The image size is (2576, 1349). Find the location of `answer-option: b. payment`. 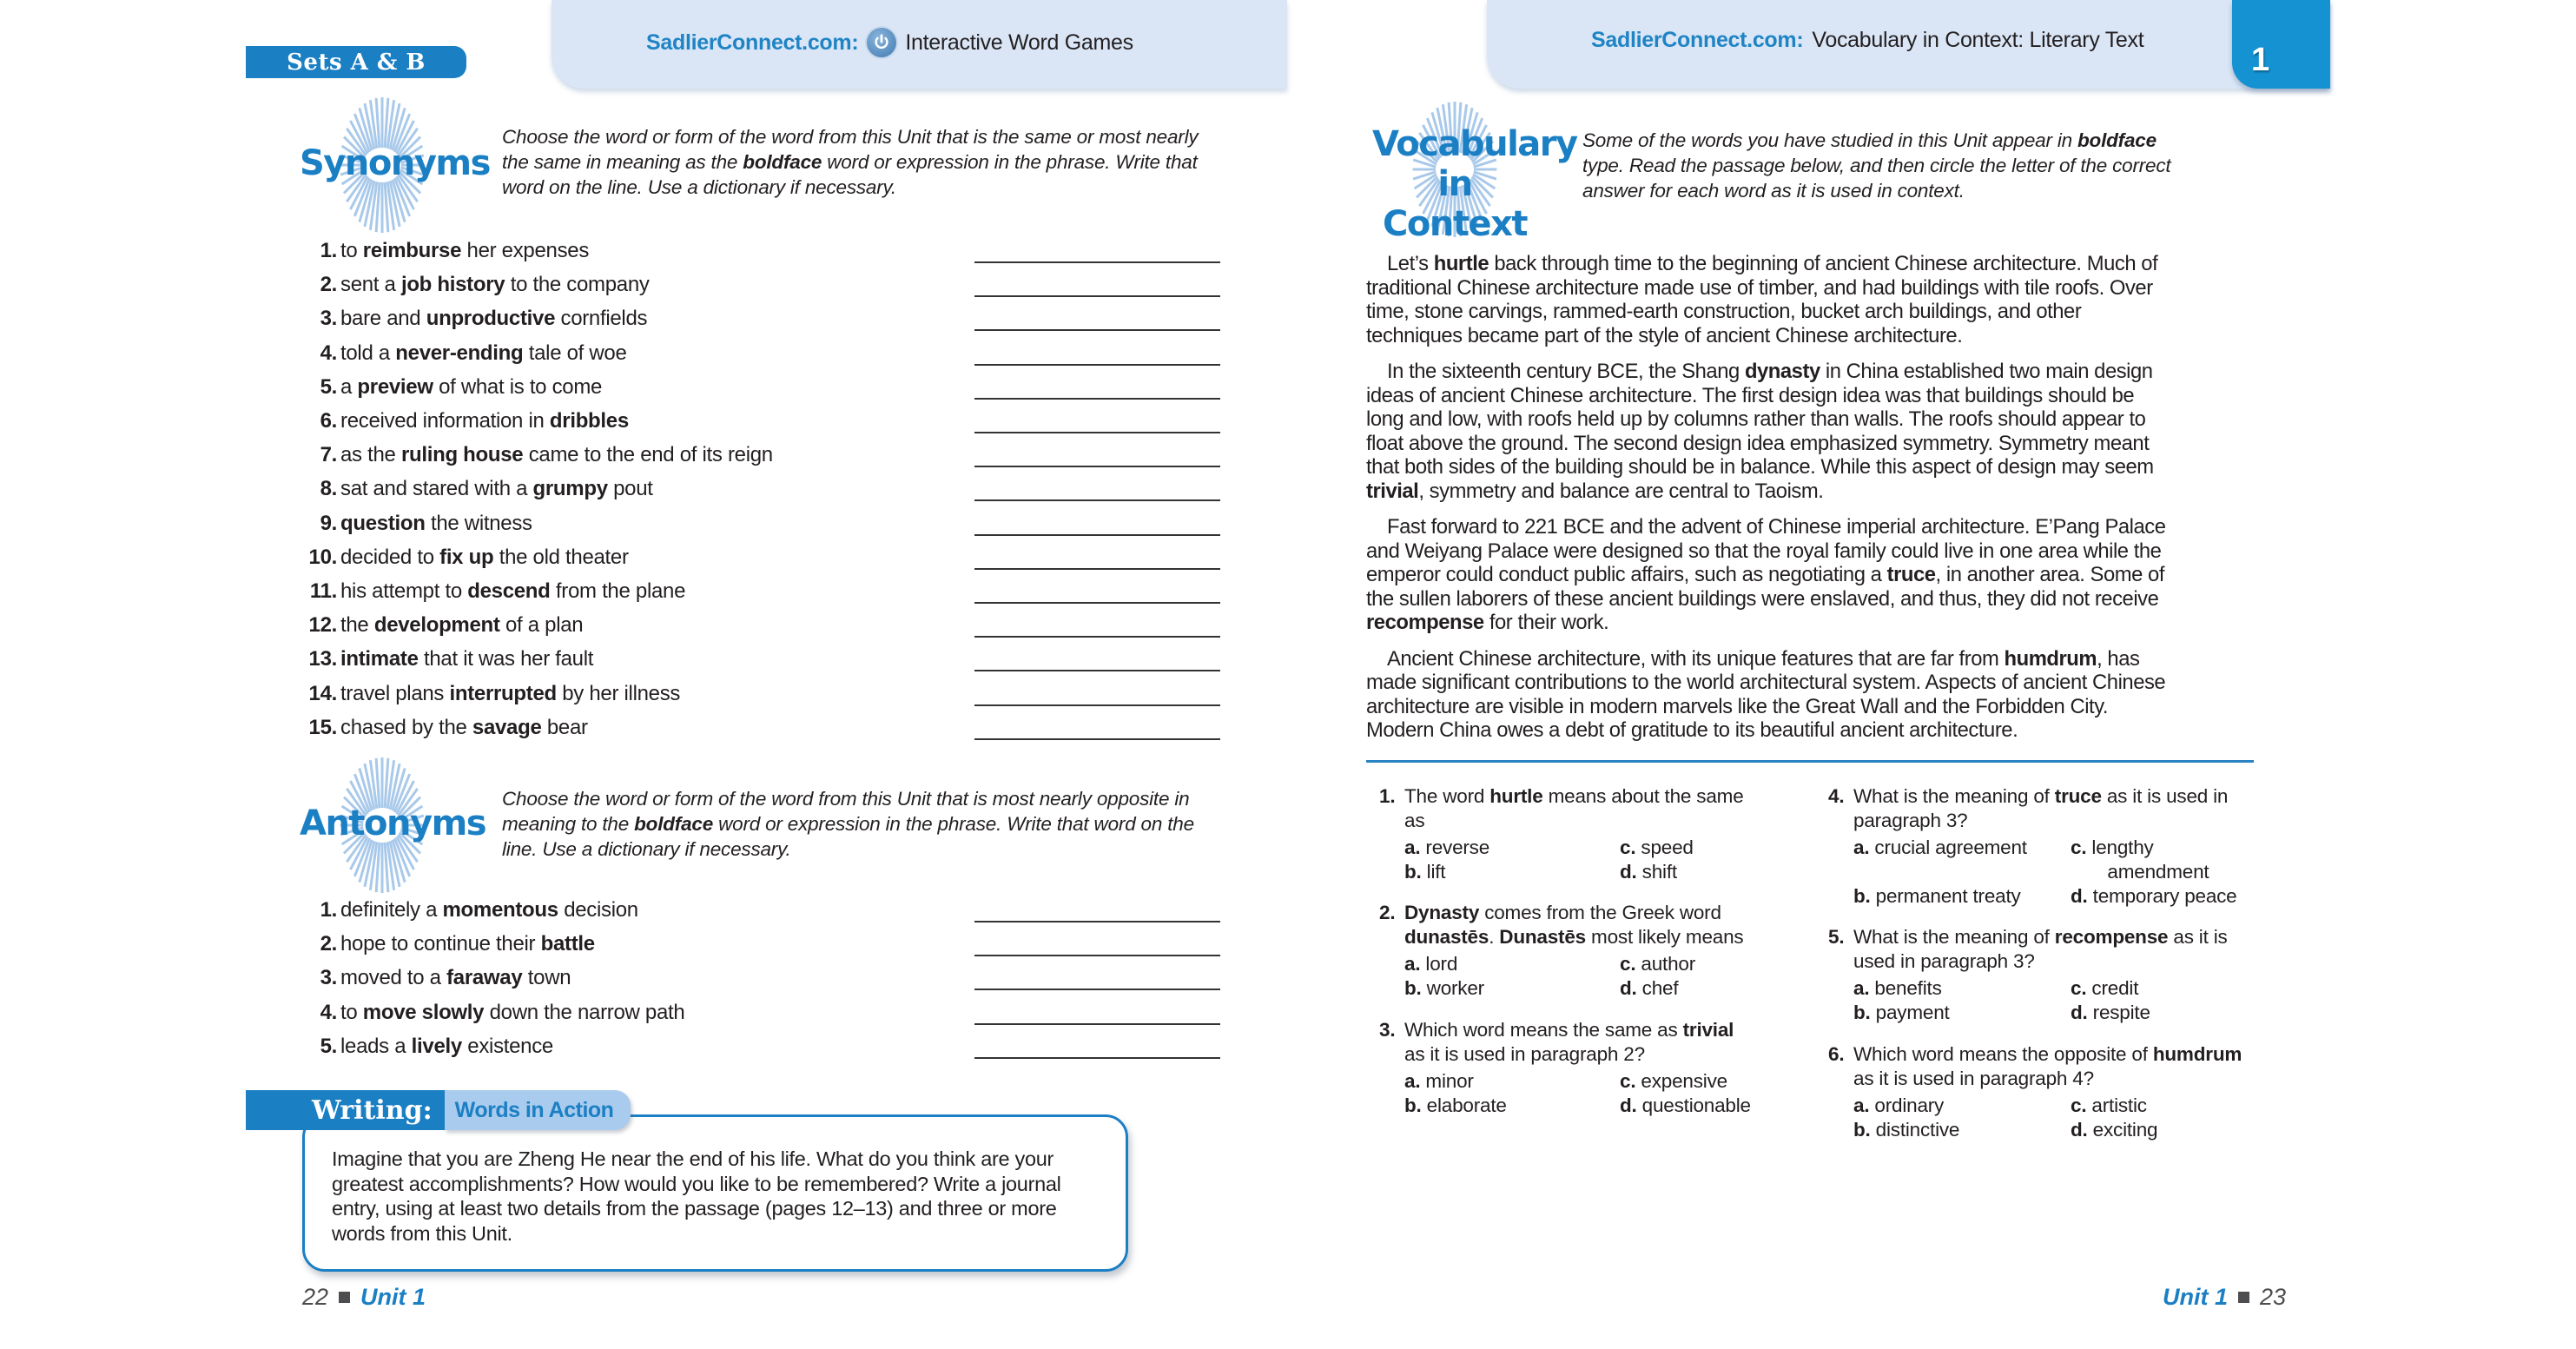

answer-option: b. payment is located at coordinates (1902, 1013).